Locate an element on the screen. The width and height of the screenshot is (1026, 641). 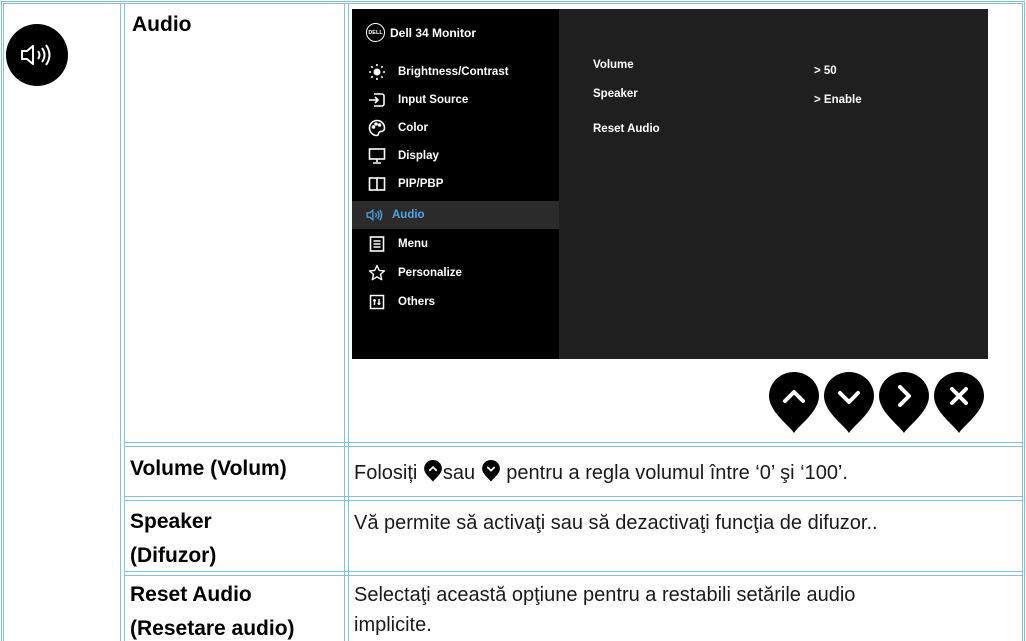
setting-reset-audio-label: Reset Audio is located at coordinates (626, 129).